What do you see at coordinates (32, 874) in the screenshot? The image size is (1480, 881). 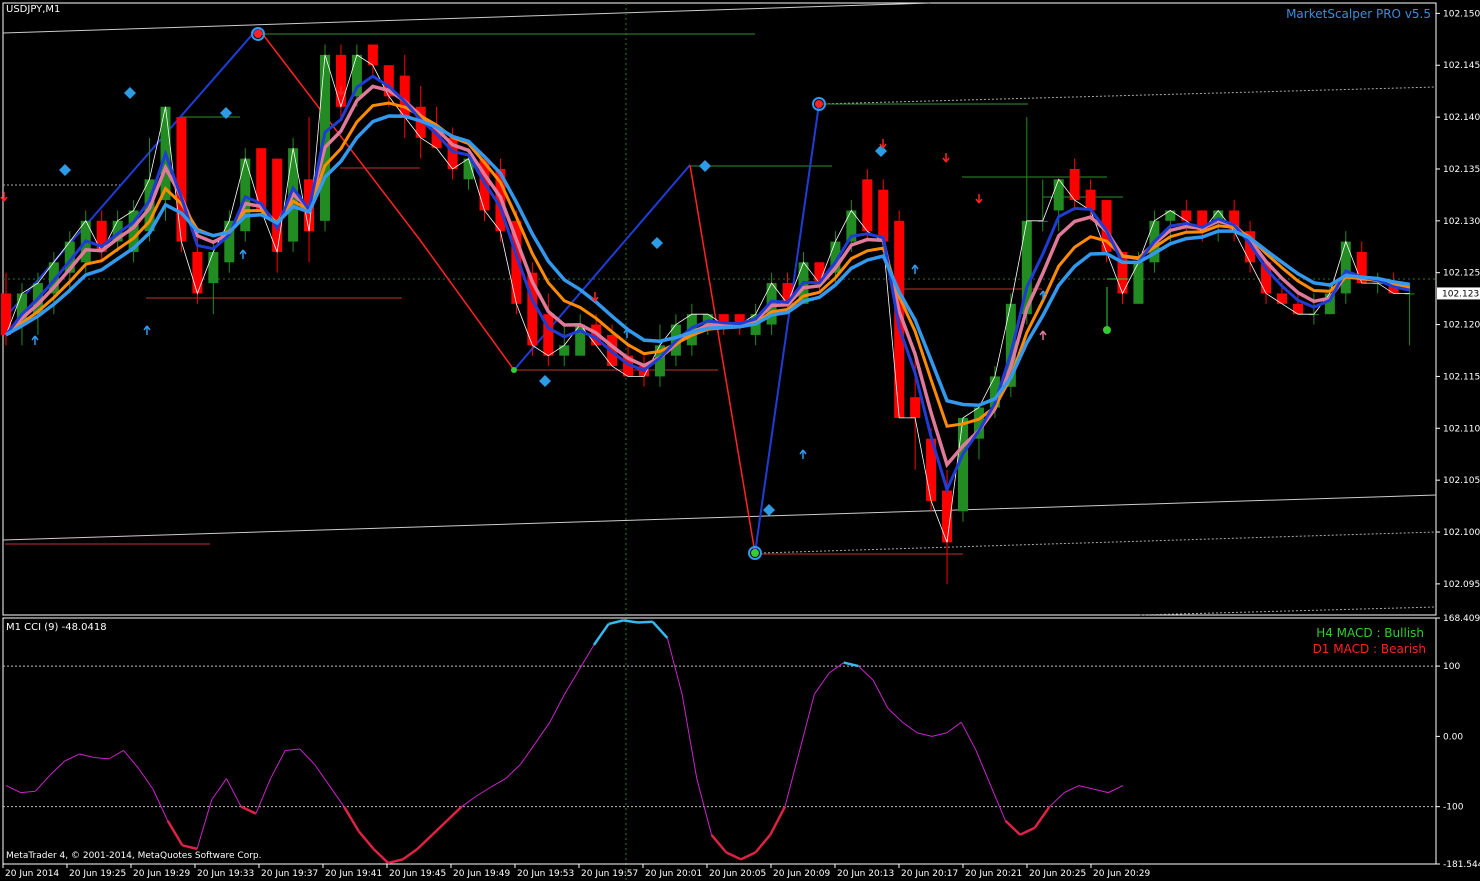 I see `time-label: 20 Jun 2014` at bounding box center [32, 874].